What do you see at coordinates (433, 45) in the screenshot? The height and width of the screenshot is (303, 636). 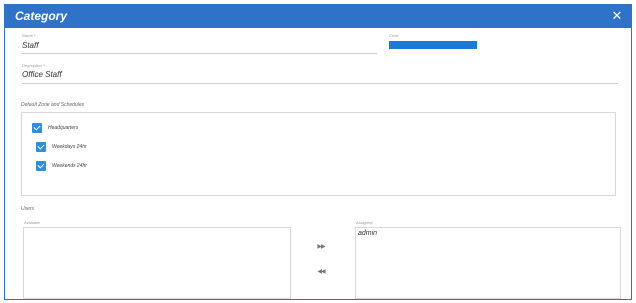 I see `color-swatch` at bounding box center [433, 45].